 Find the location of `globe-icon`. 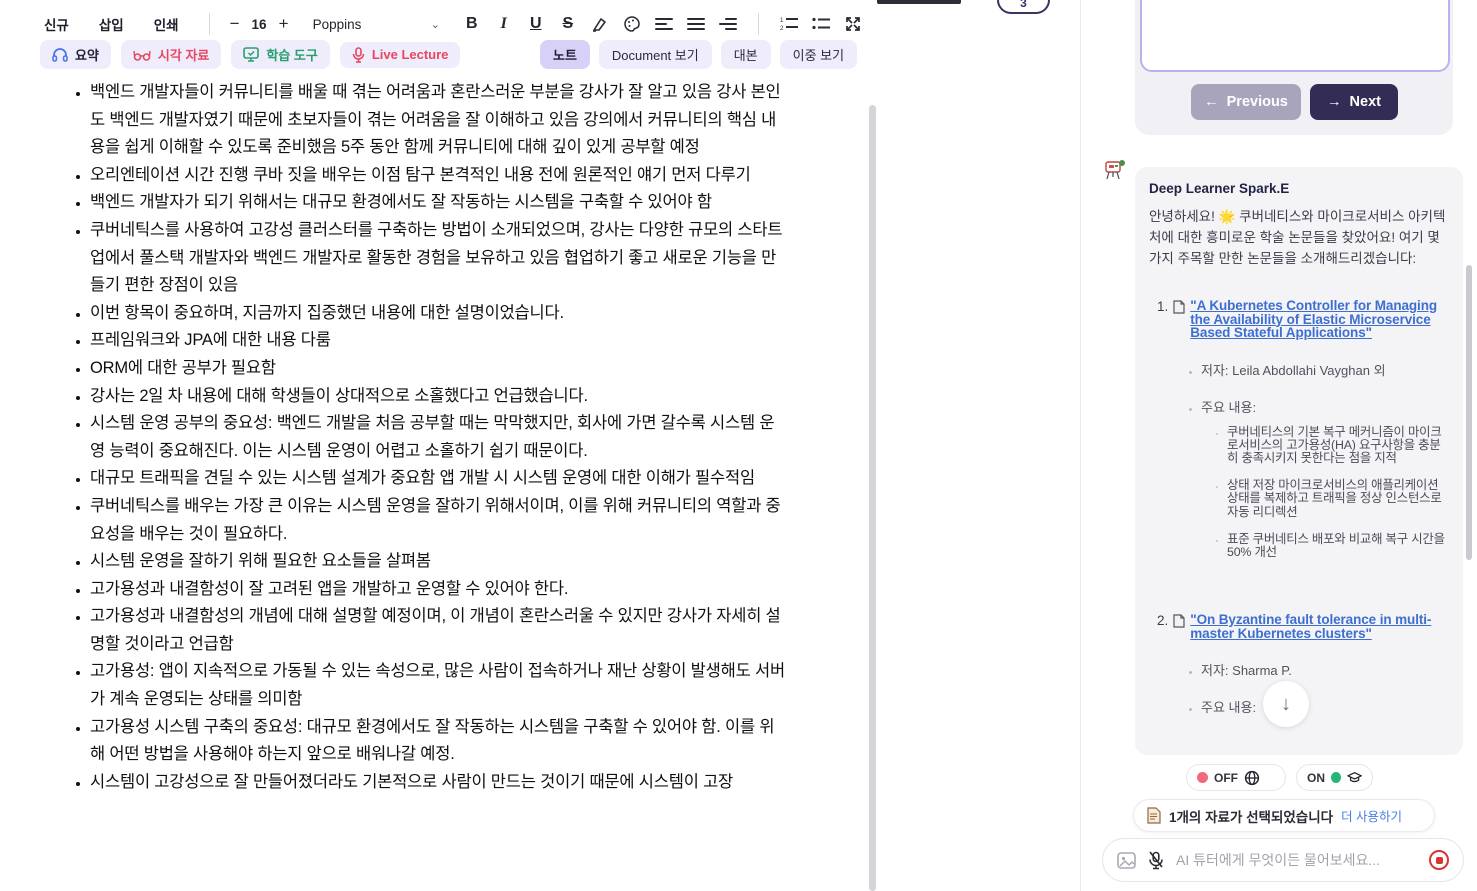

globe-icon is located at coordinates (1252, 777).